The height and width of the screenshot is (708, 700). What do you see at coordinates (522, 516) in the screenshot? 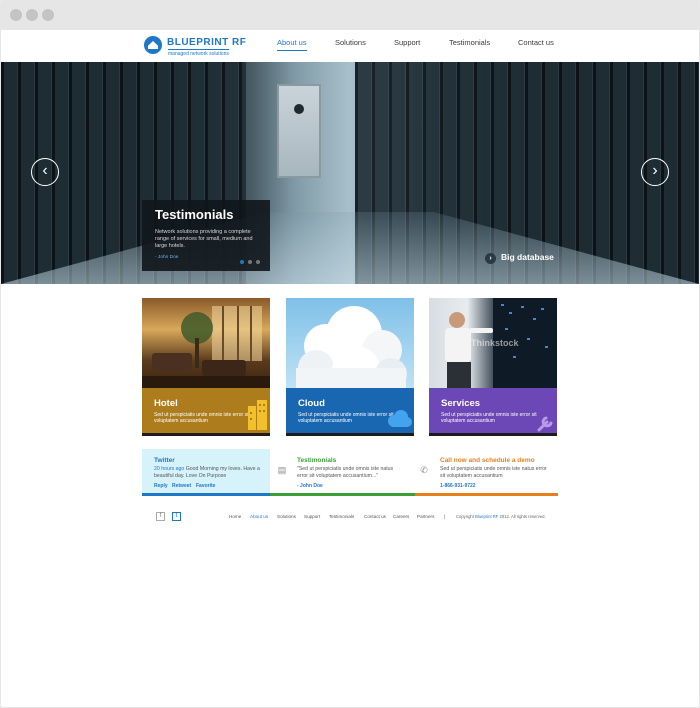
I see `copyright-suffix: 2012. All rights reserved.` at bounding box center [522, 516].